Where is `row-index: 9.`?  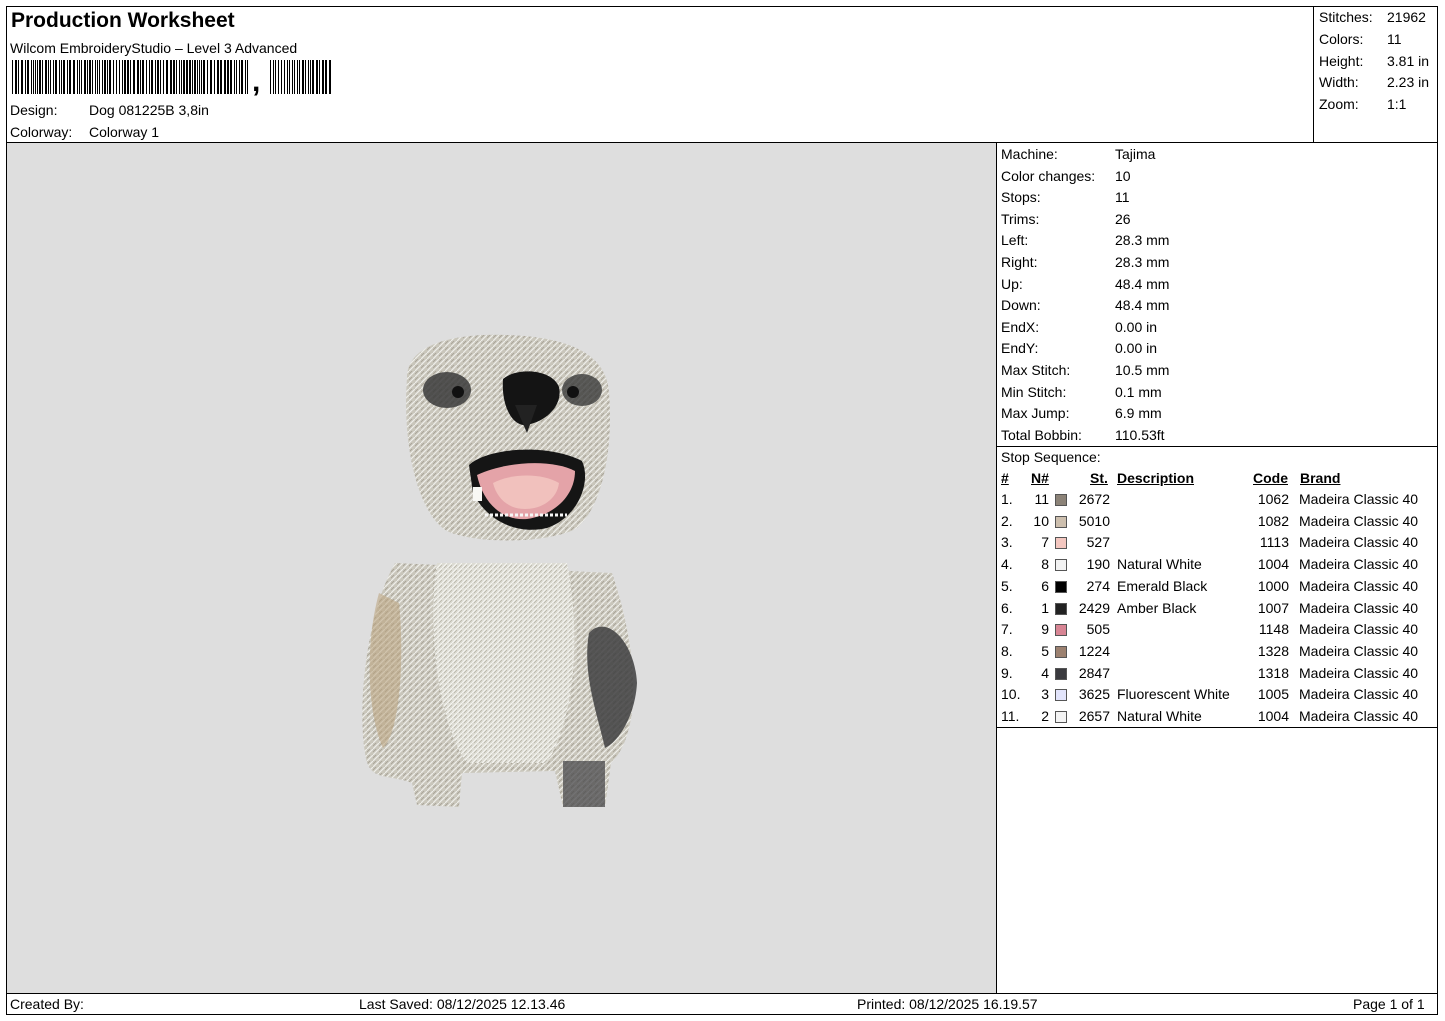
row-index: 9. is located at coordinates (1007, 672).